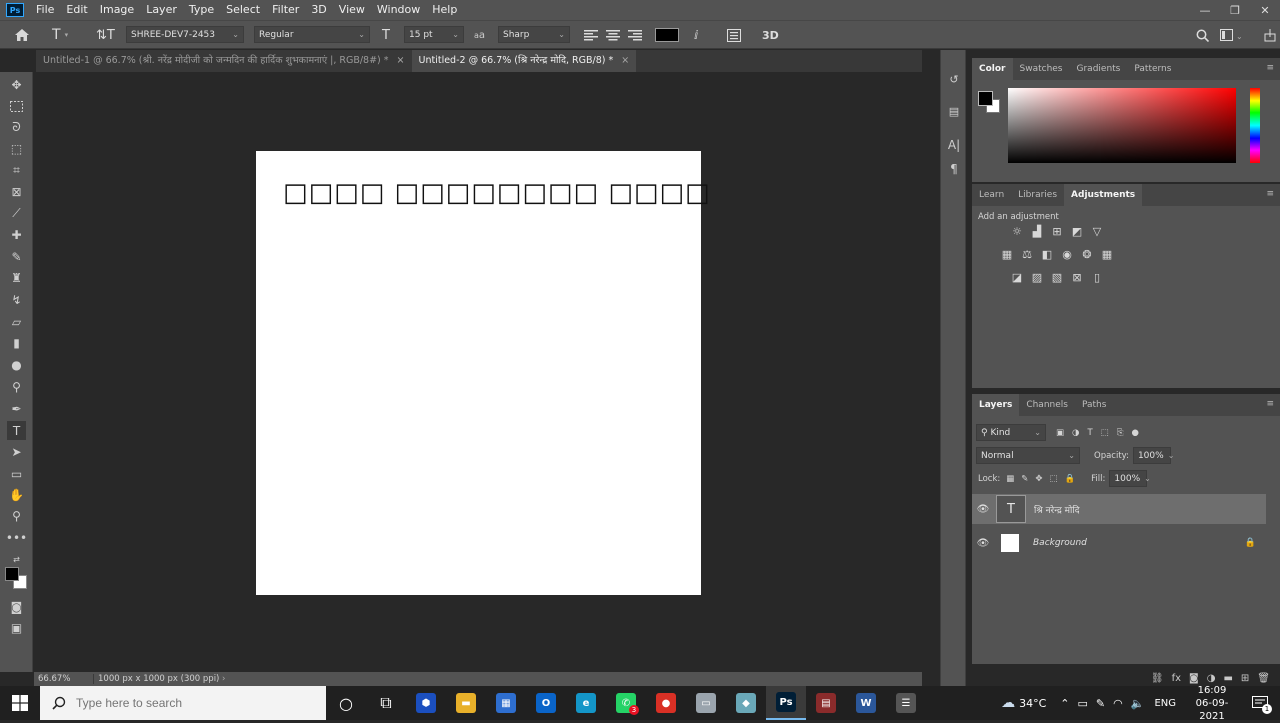 This screenshot has height=723, width=1280. What do you see at coordinates (16, 430) in the screenshot?
I see `type-tool-icon: T` at bounding box center [16, 430].